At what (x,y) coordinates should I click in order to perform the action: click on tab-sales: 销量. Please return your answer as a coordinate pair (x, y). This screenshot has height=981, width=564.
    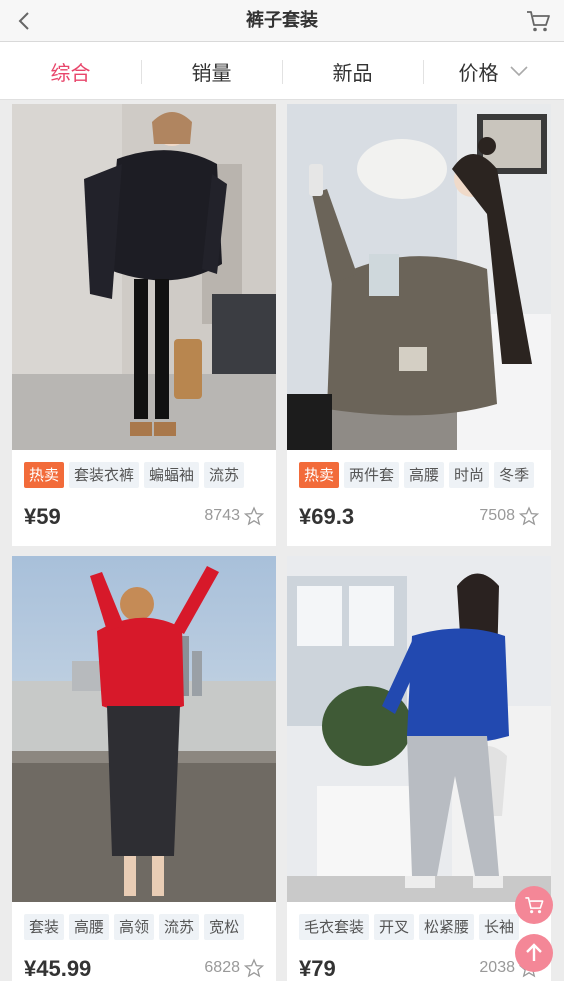
    Looking at the image, I should click on (211, 71).